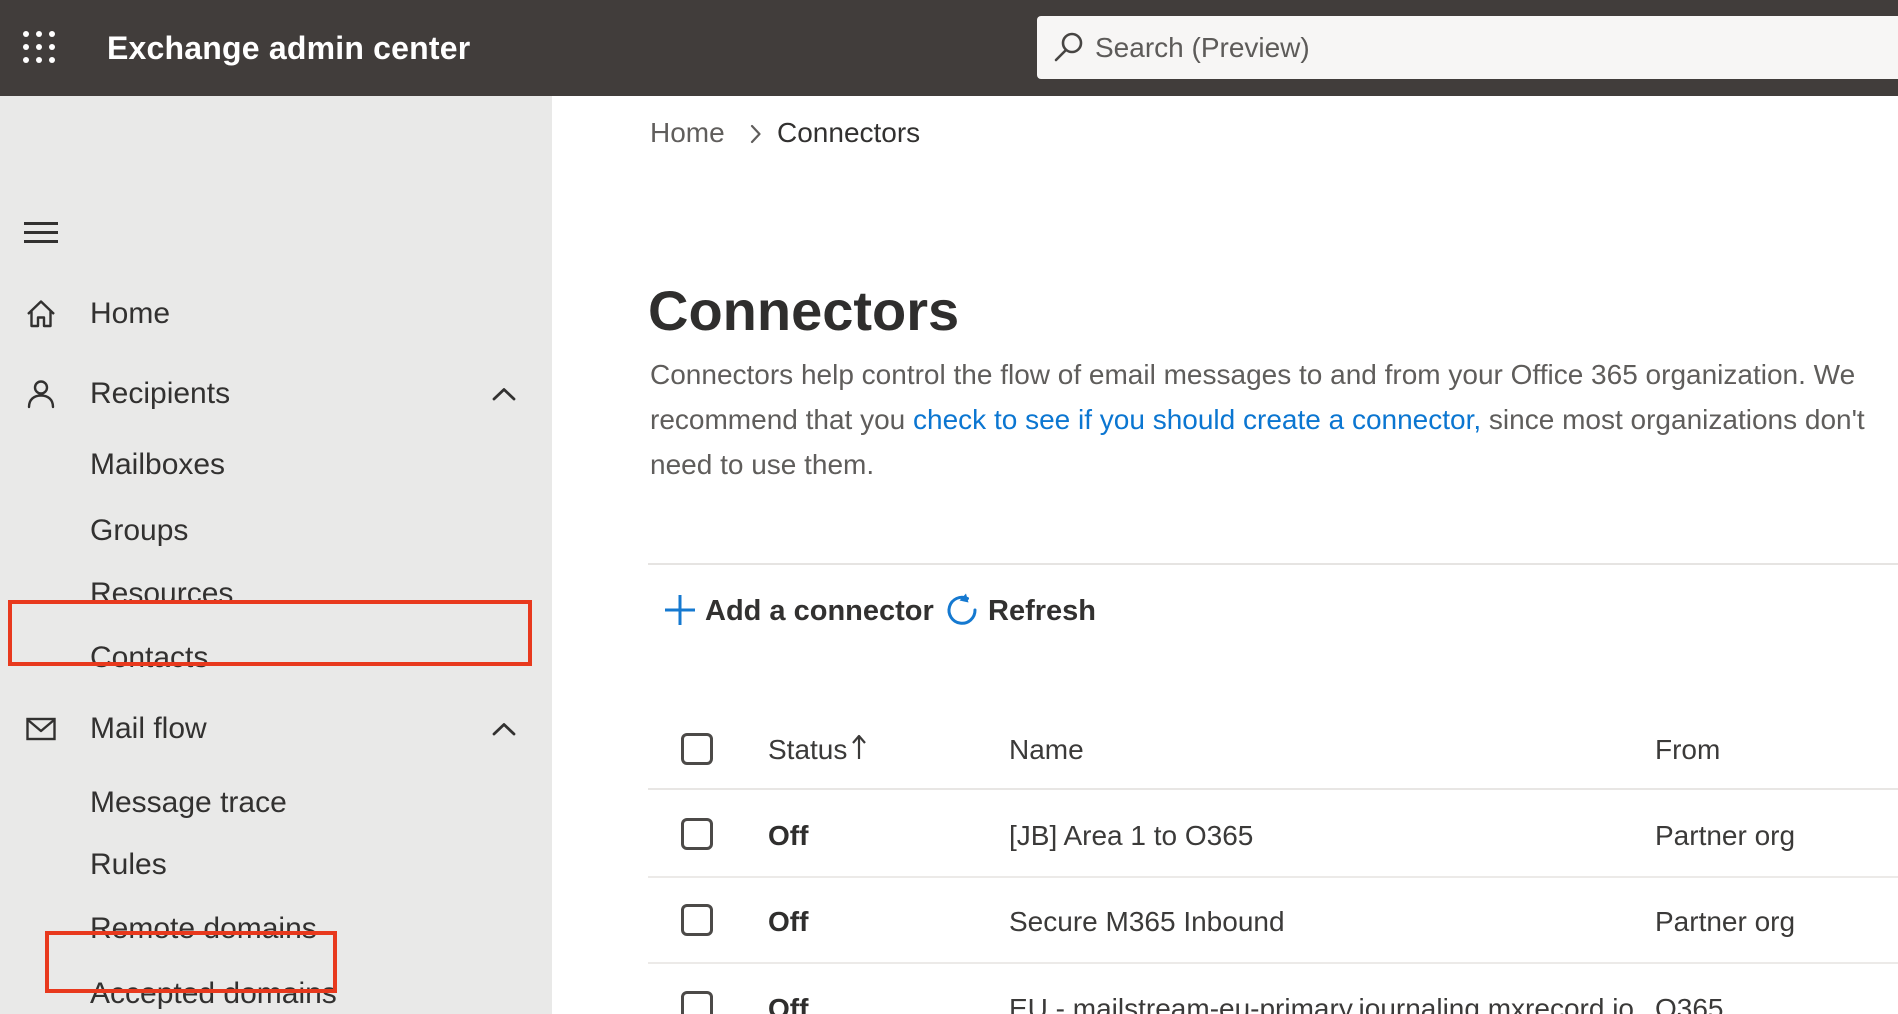 Image resolution: width=1898 pixels, height=1014 pixels. What do you see at coordinates (1131, 836) in the screenshot?
I see `cell-name: [JB] Area 1 to O365` at bounding box center [1131, 836].